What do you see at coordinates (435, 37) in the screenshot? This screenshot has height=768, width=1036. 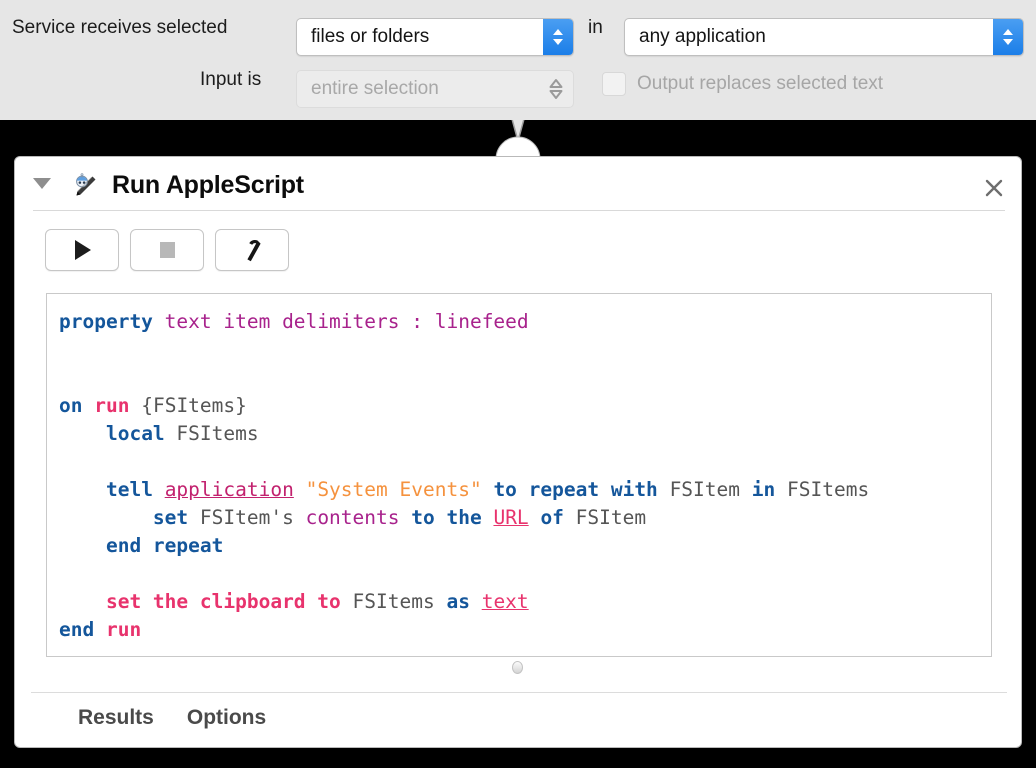 I see `input-type-popup: files or folders` at bounding box center [435, 37].